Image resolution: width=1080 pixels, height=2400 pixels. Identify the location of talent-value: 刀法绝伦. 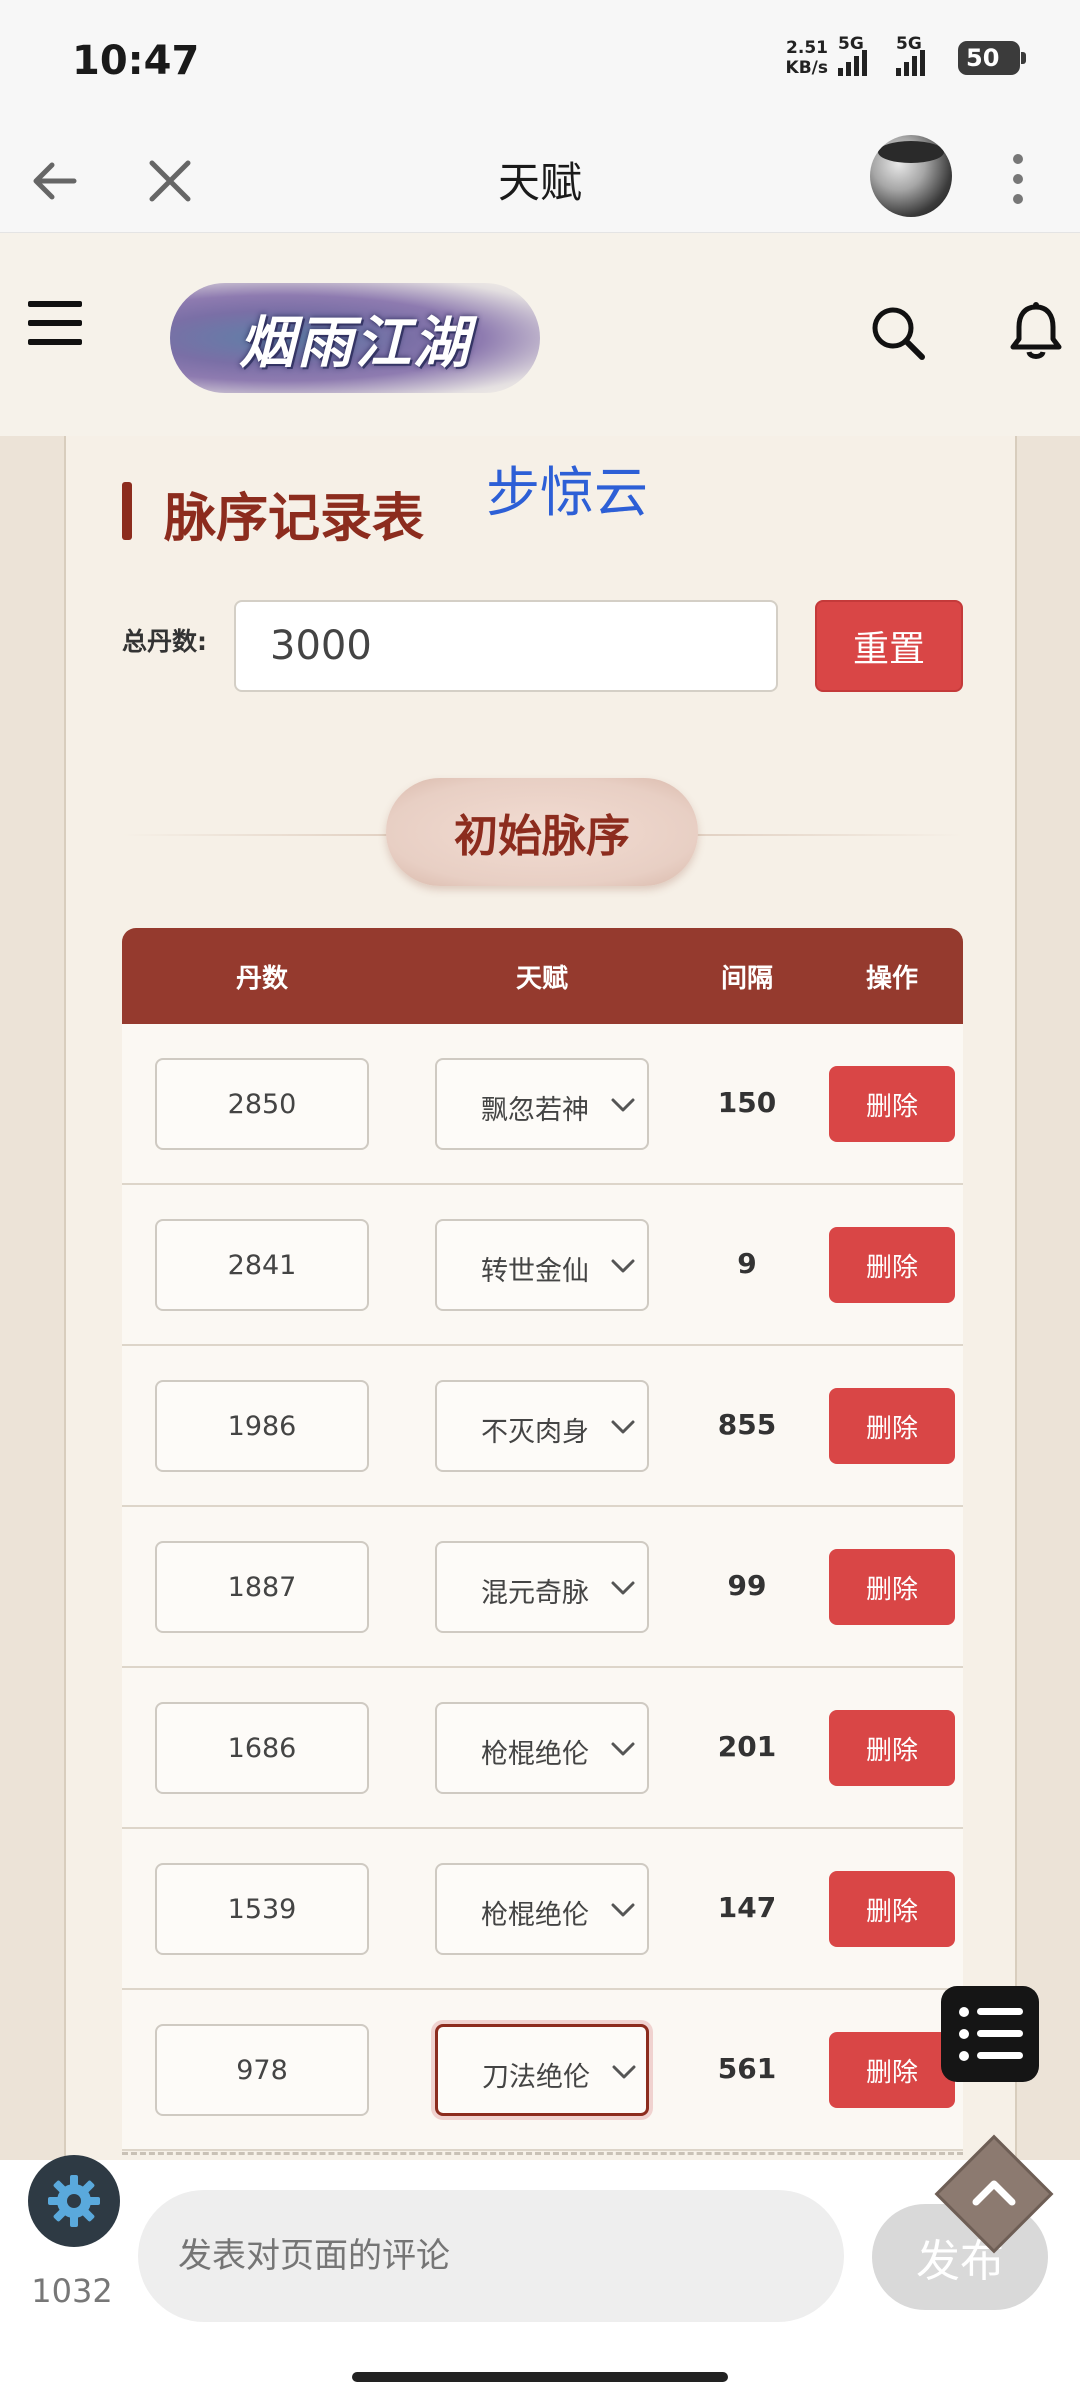
(536, 2077).